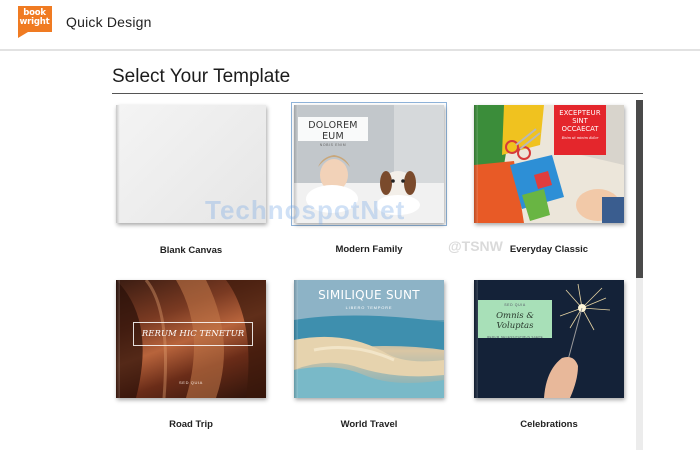 This screenshot has height=453, width=700. Describe the element at coordinates (580, 121) in the screenshot. I see `cover-title-line2: SINT` at that location.